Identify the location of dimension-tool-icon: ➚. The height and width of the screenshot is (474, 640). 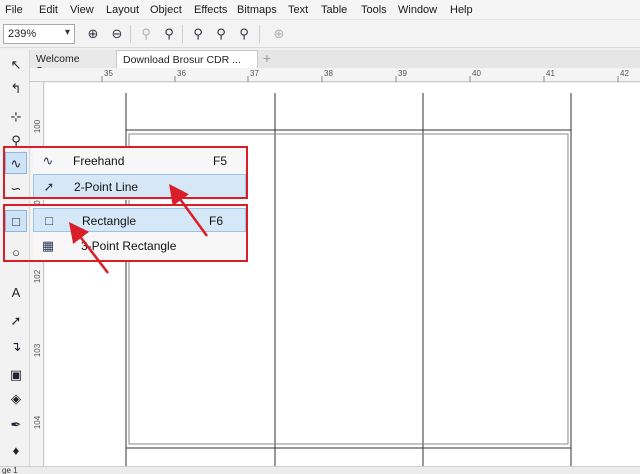
(16, 321).